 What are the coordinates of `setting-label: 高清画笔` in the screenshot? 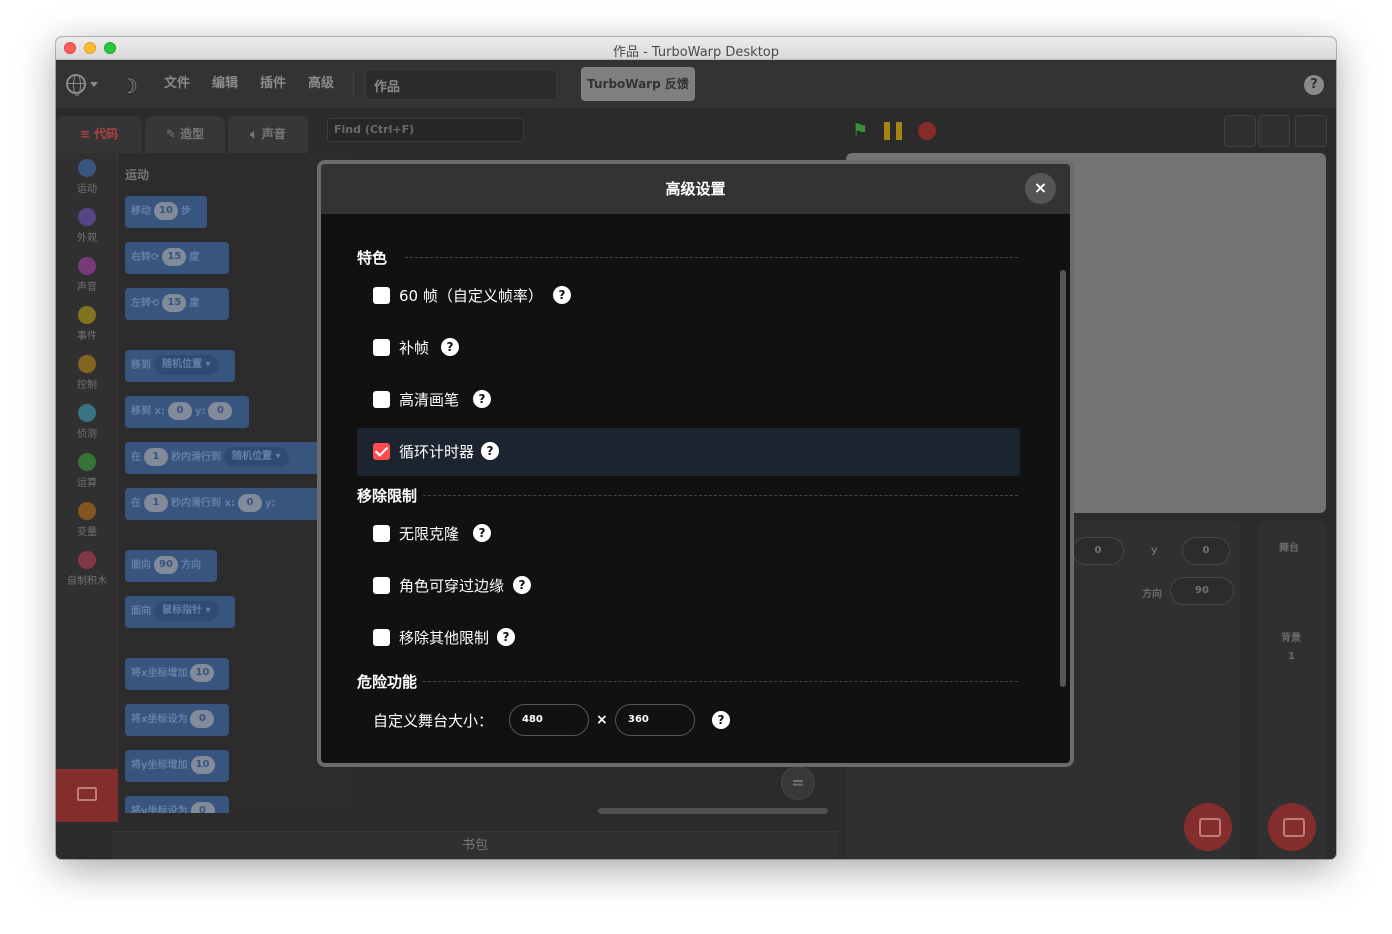 It's located at (429, 400).